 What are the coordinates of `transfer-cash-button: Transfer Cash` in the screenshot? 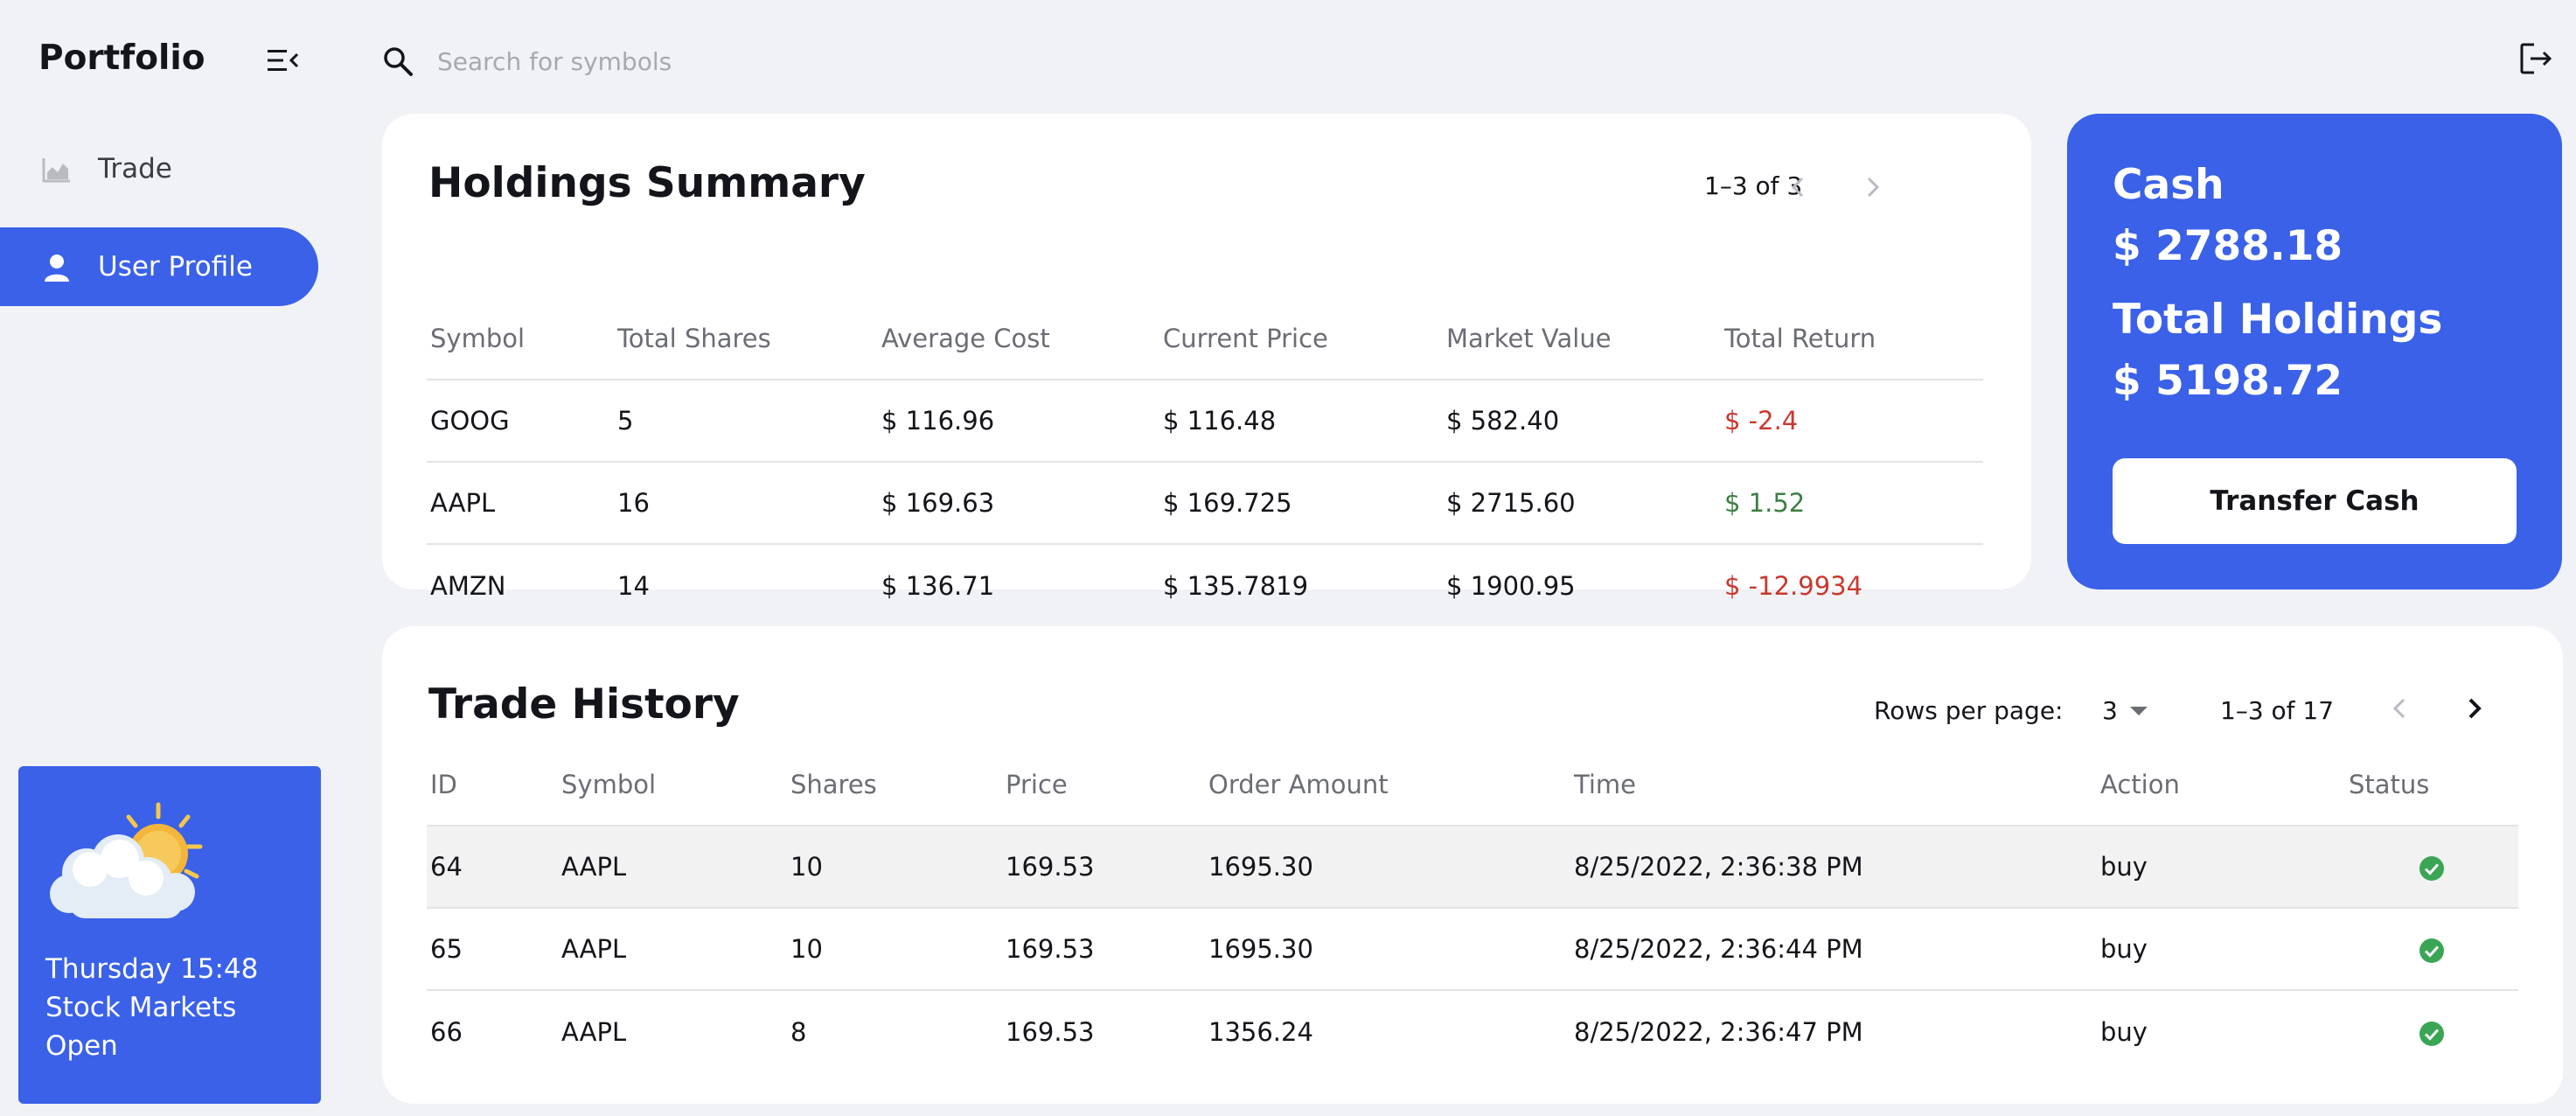 It's located at (2315, 501).